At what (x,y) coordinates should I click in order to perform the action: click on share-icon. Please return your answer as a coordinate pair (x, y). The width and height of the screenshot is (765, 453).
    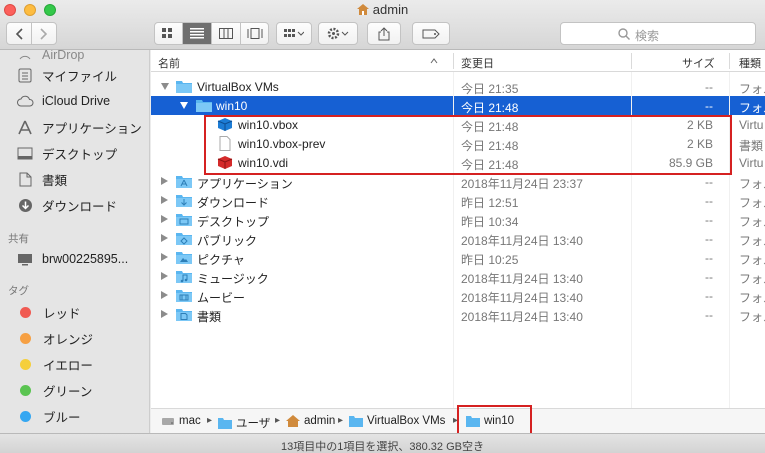
    Looking at the image, I should click on (384, 33).